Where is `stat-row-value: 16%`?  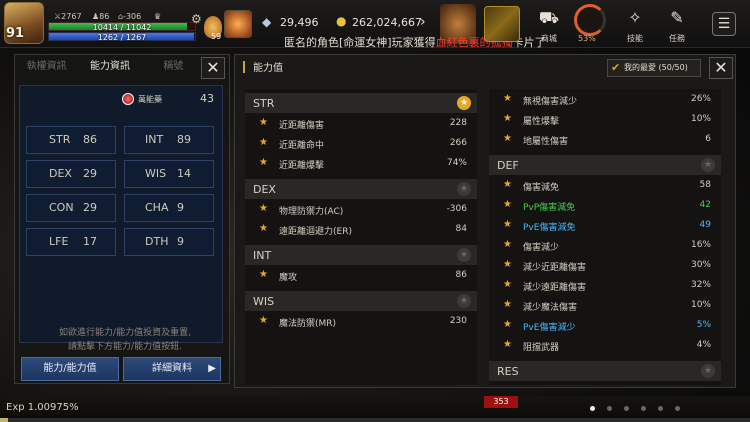 stat-row-value: 16% is located at coordinates (700, 245).